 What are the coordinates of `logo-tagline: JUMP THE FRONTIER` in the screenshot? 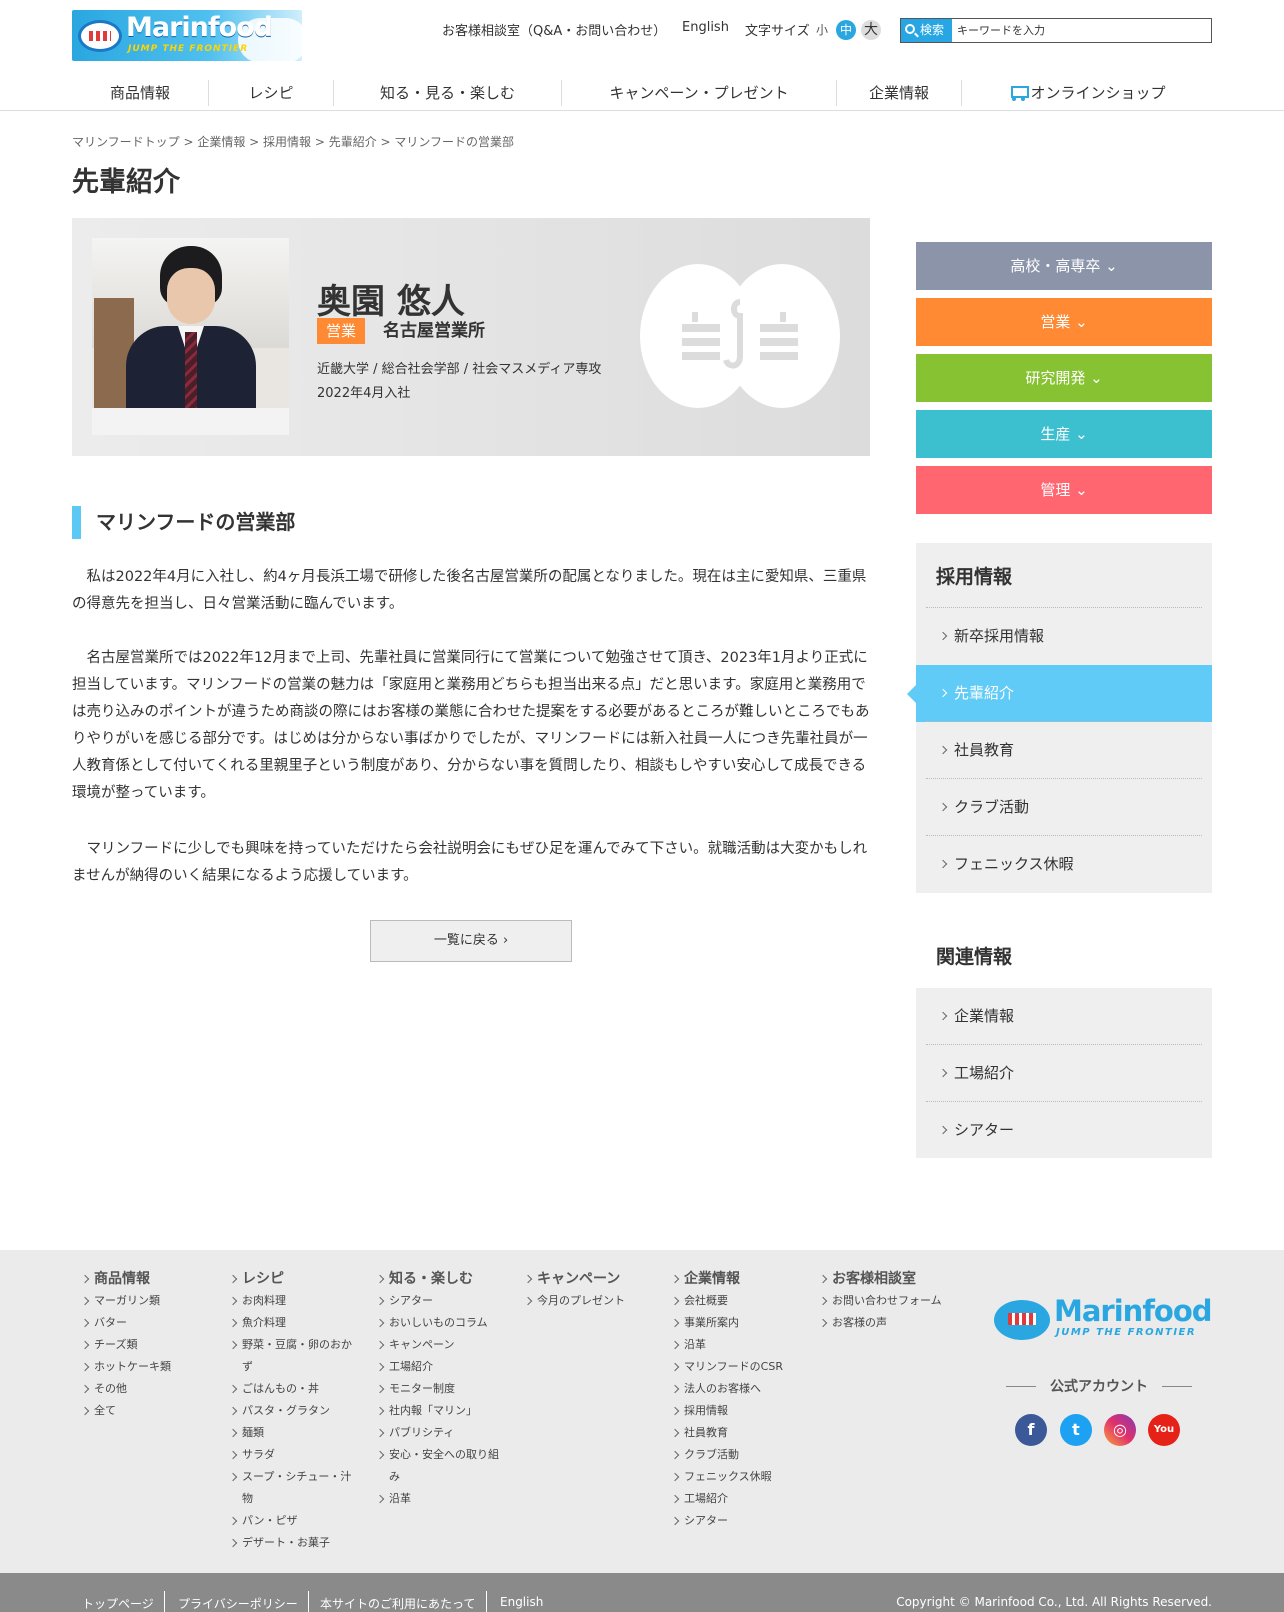 It's located at (188, 49).